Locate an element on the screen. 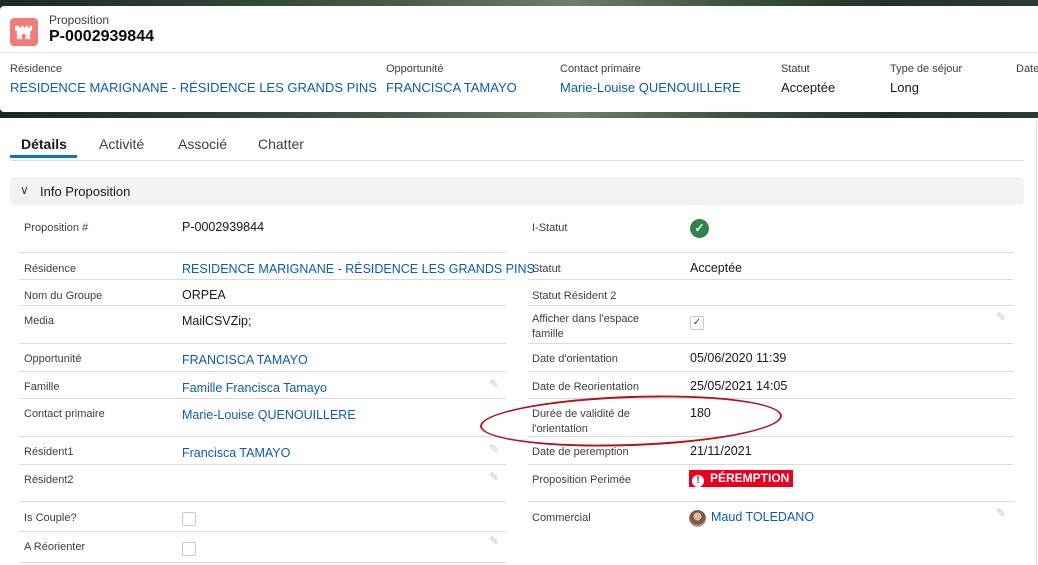 The height and width of the screenshot is (565, 1038). field-label: A Réorienter is located at coordinates (55, 547).